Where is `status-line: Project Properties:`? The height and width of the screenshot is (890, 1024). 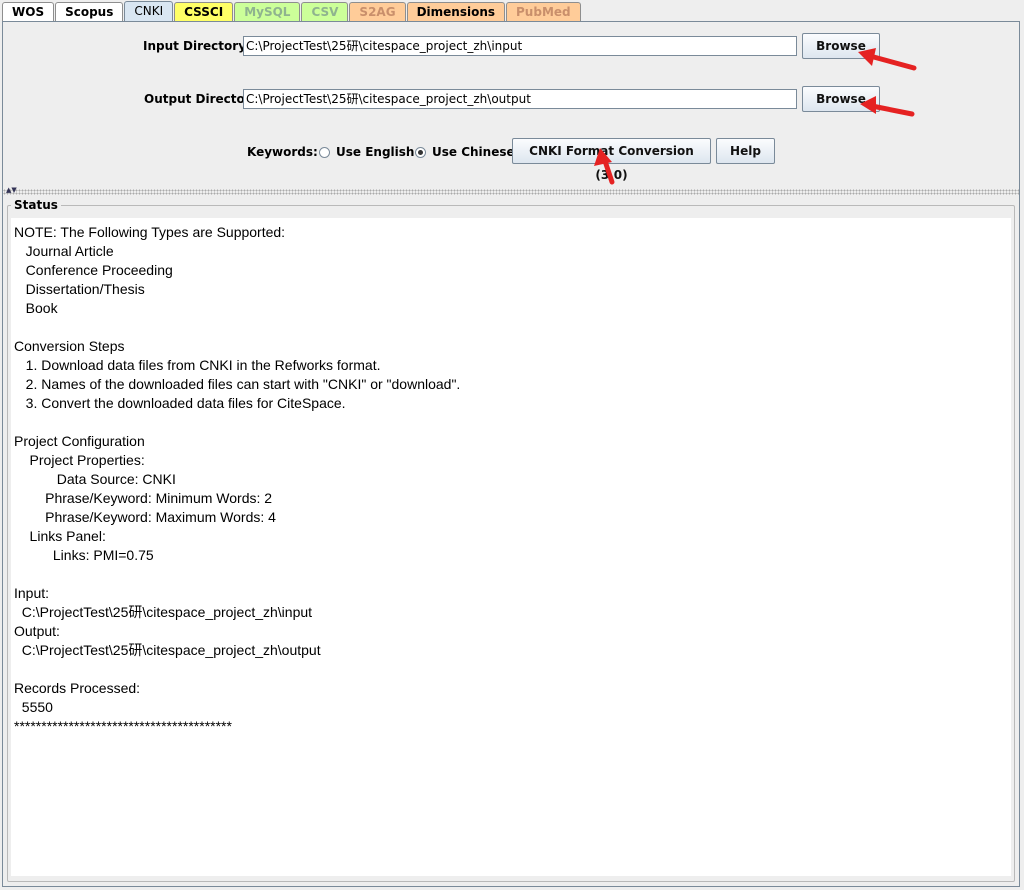 status-line: Project Properties: is located at coordinates (79, 460).